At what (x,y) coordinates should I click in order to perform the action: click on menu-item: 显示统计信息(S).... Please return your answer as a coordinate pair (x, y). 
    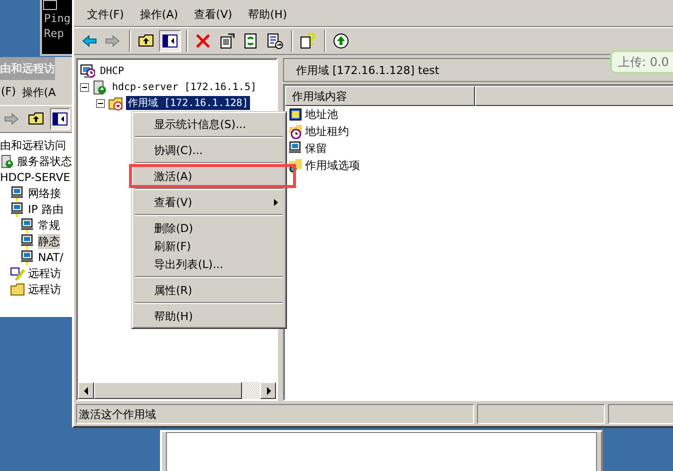
    Looking at the image, I should click on (209, 124).